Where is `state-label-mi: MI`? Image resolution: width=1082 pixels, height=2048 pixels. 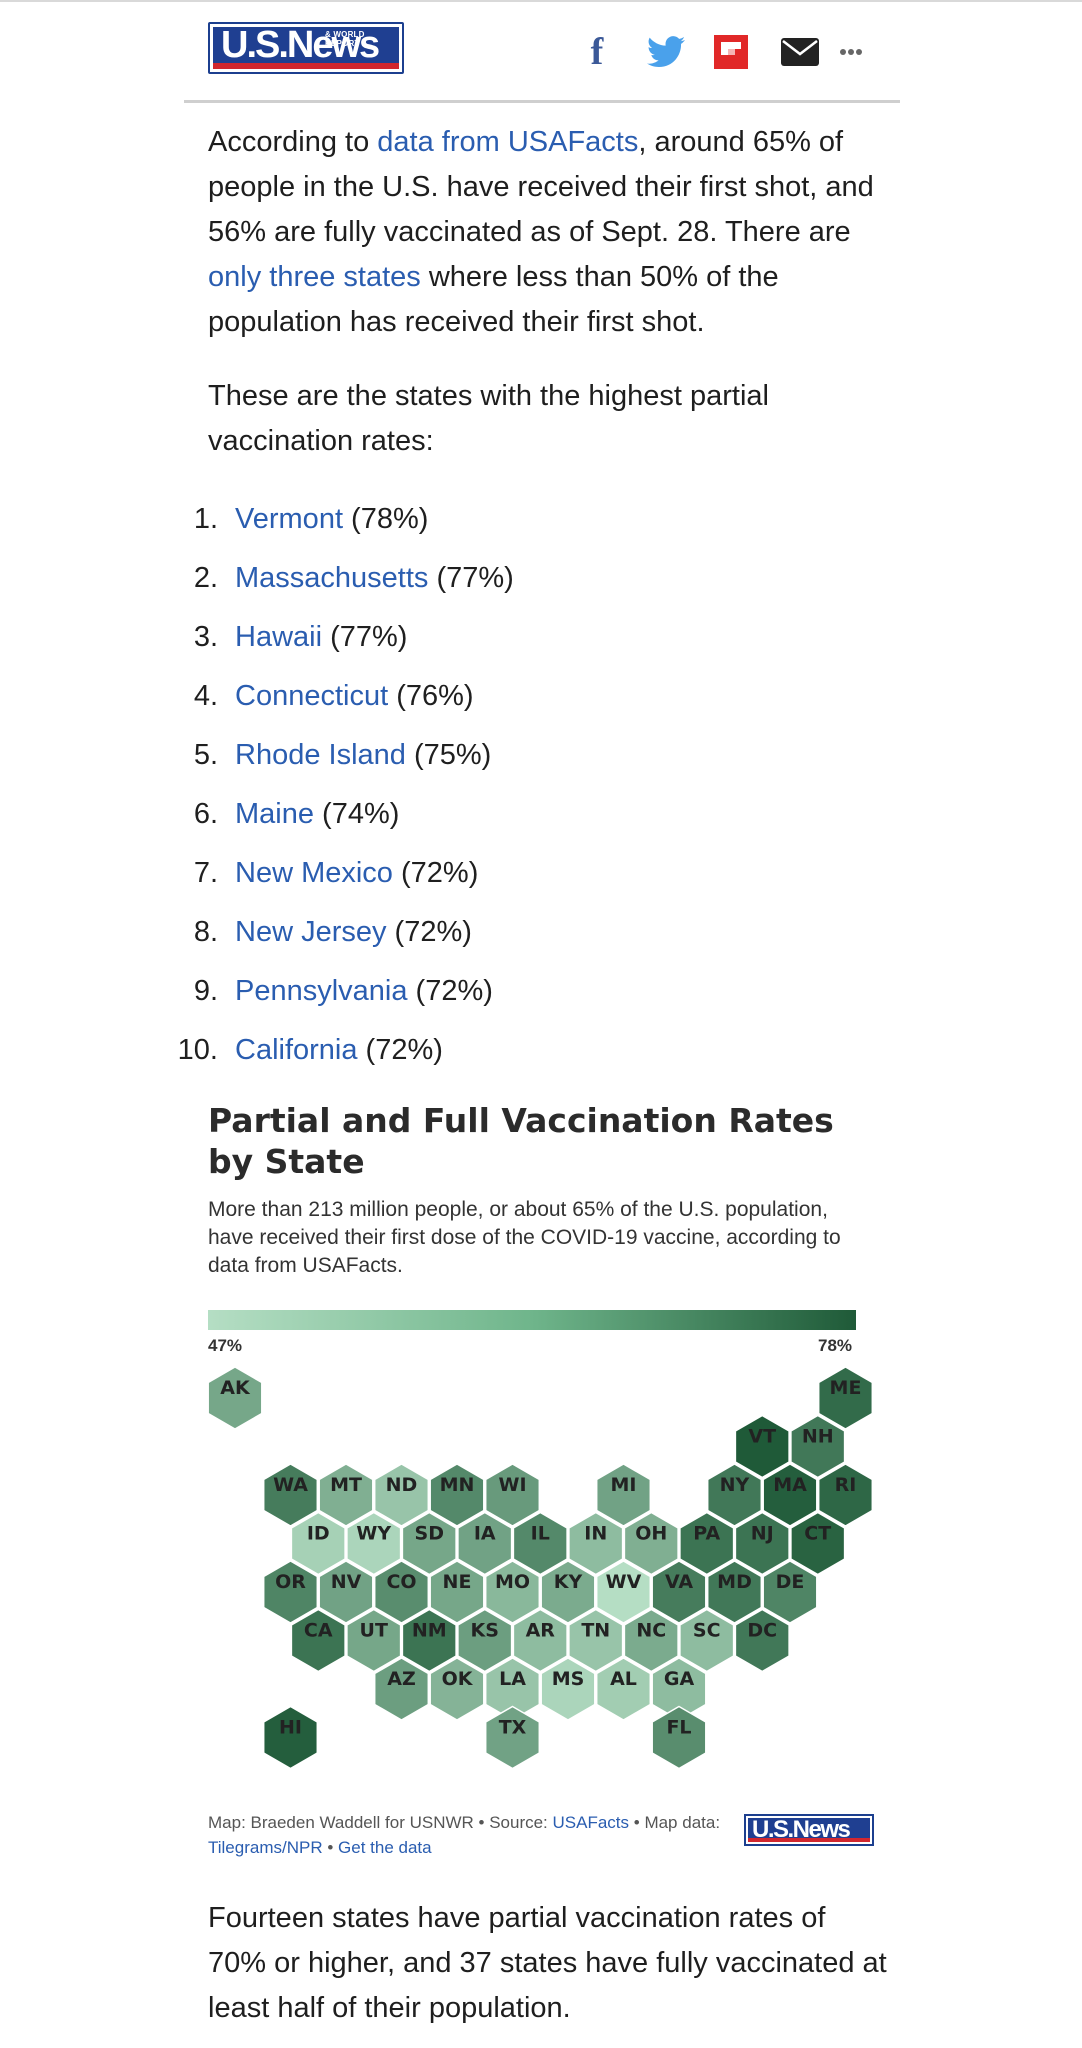 state-label-mi: MI is located at coordinates (624, 1485).